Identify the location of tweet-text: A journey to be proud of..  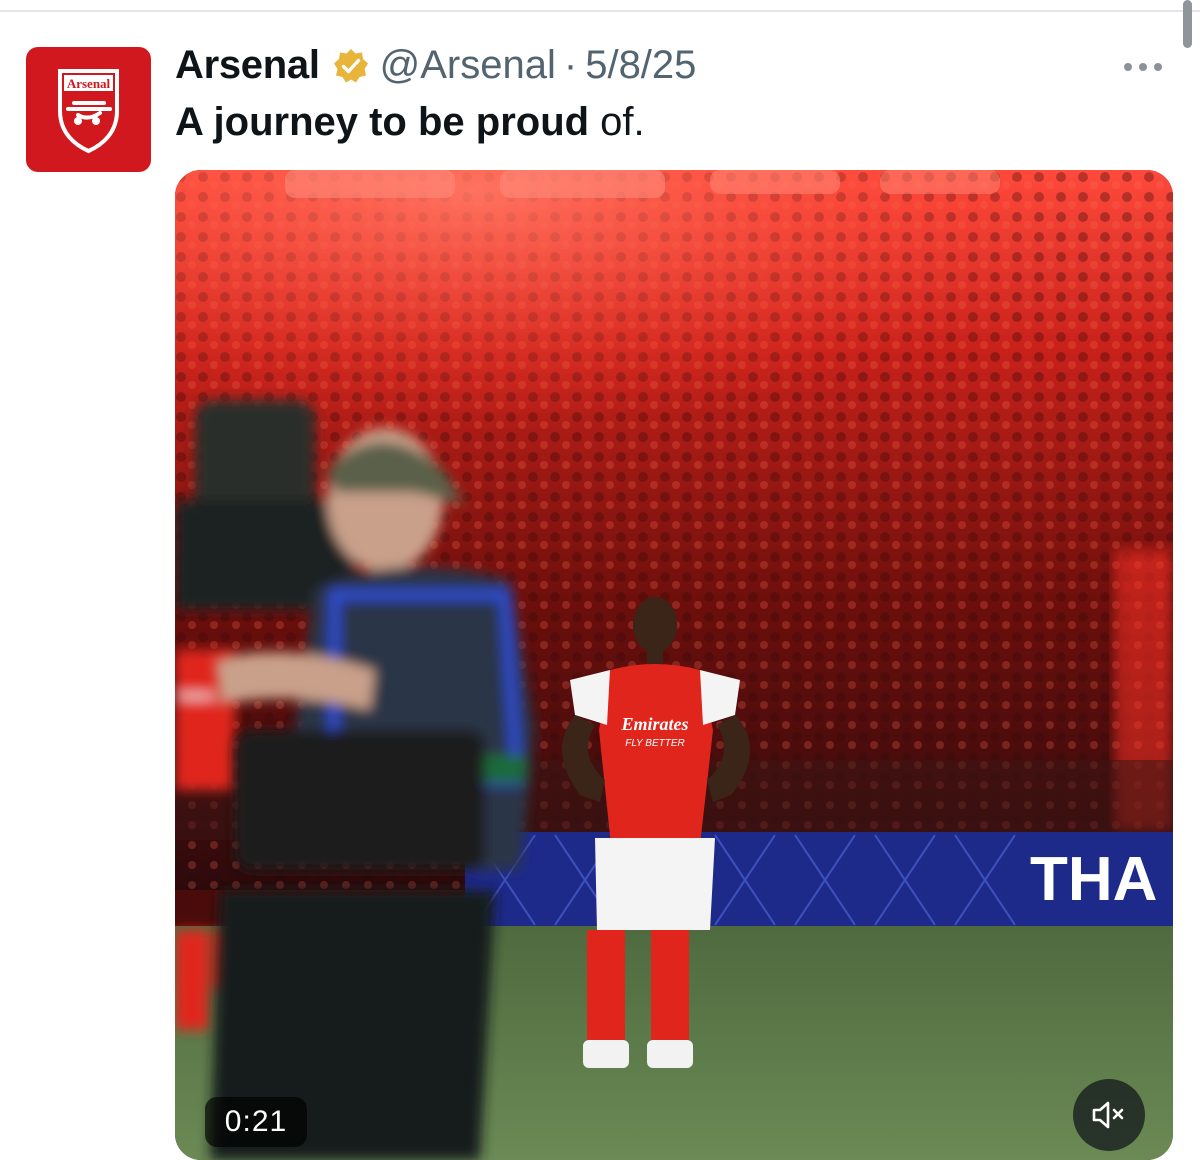
(410, 122).